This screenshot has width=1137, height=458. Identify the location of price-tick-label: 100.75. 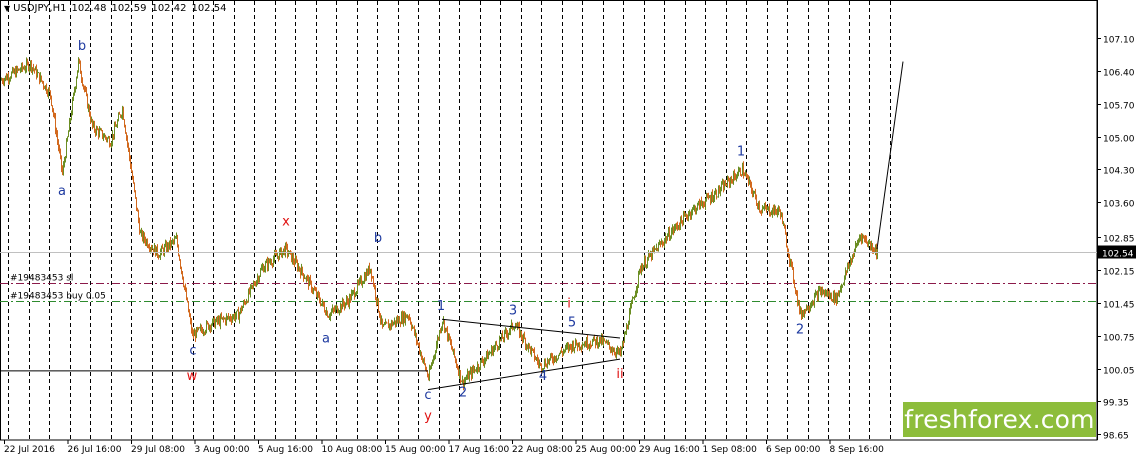
(1119, 339).